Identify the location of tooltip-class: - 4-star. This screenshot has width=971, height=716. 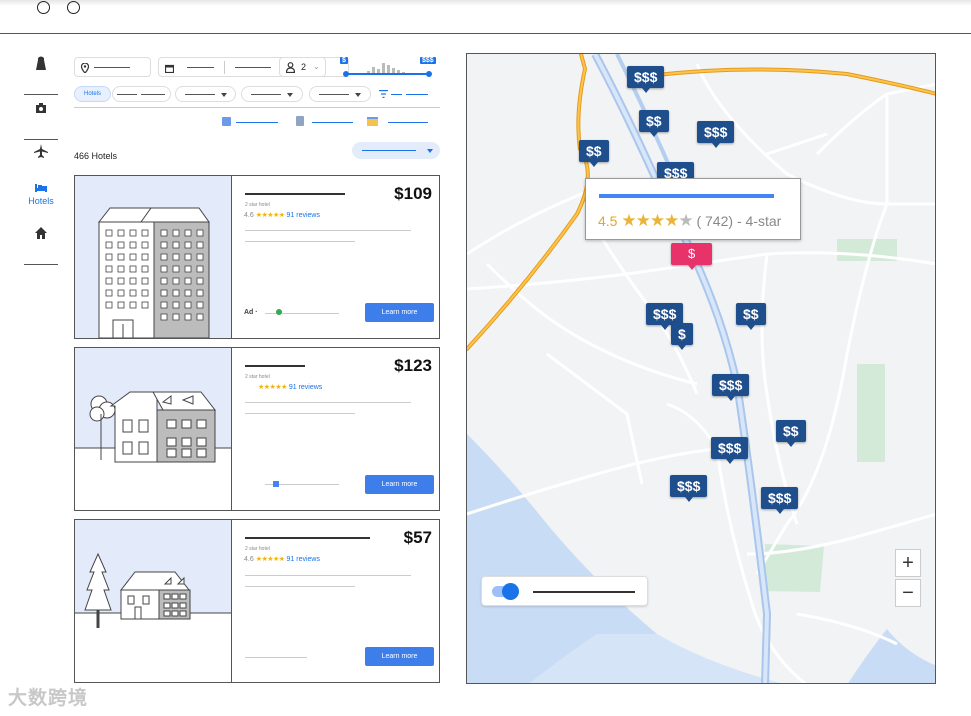
(759, 221).